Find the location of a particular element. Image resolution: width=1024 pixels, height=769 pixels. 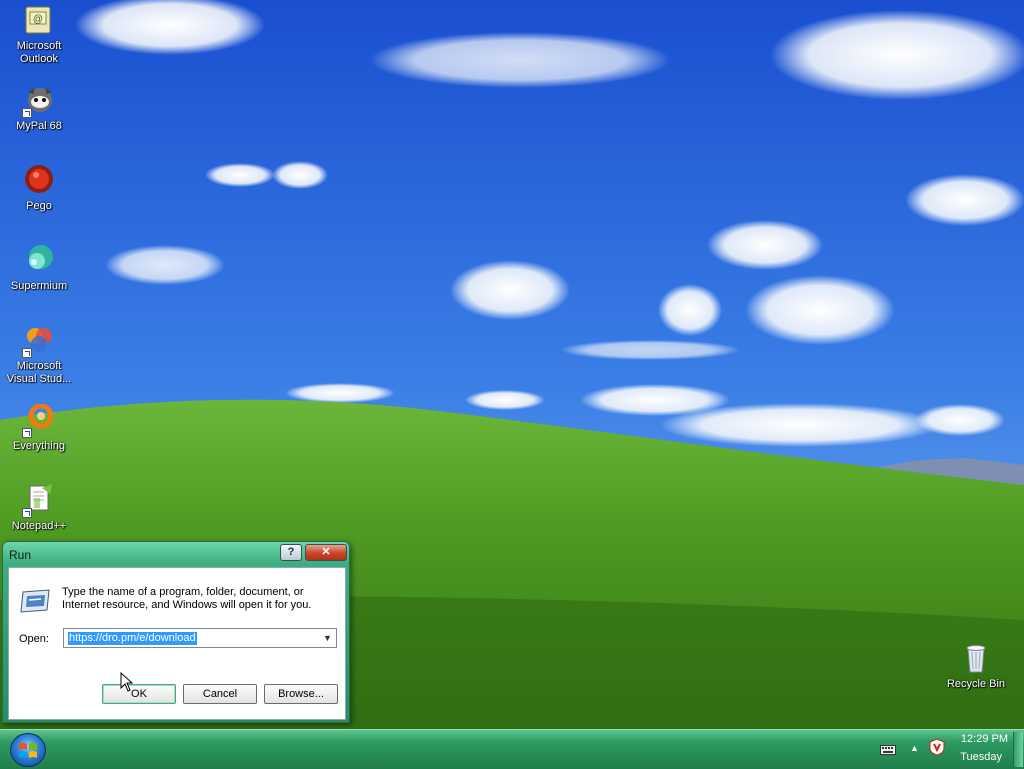

pego-icon is located at coordinates (39, 181).